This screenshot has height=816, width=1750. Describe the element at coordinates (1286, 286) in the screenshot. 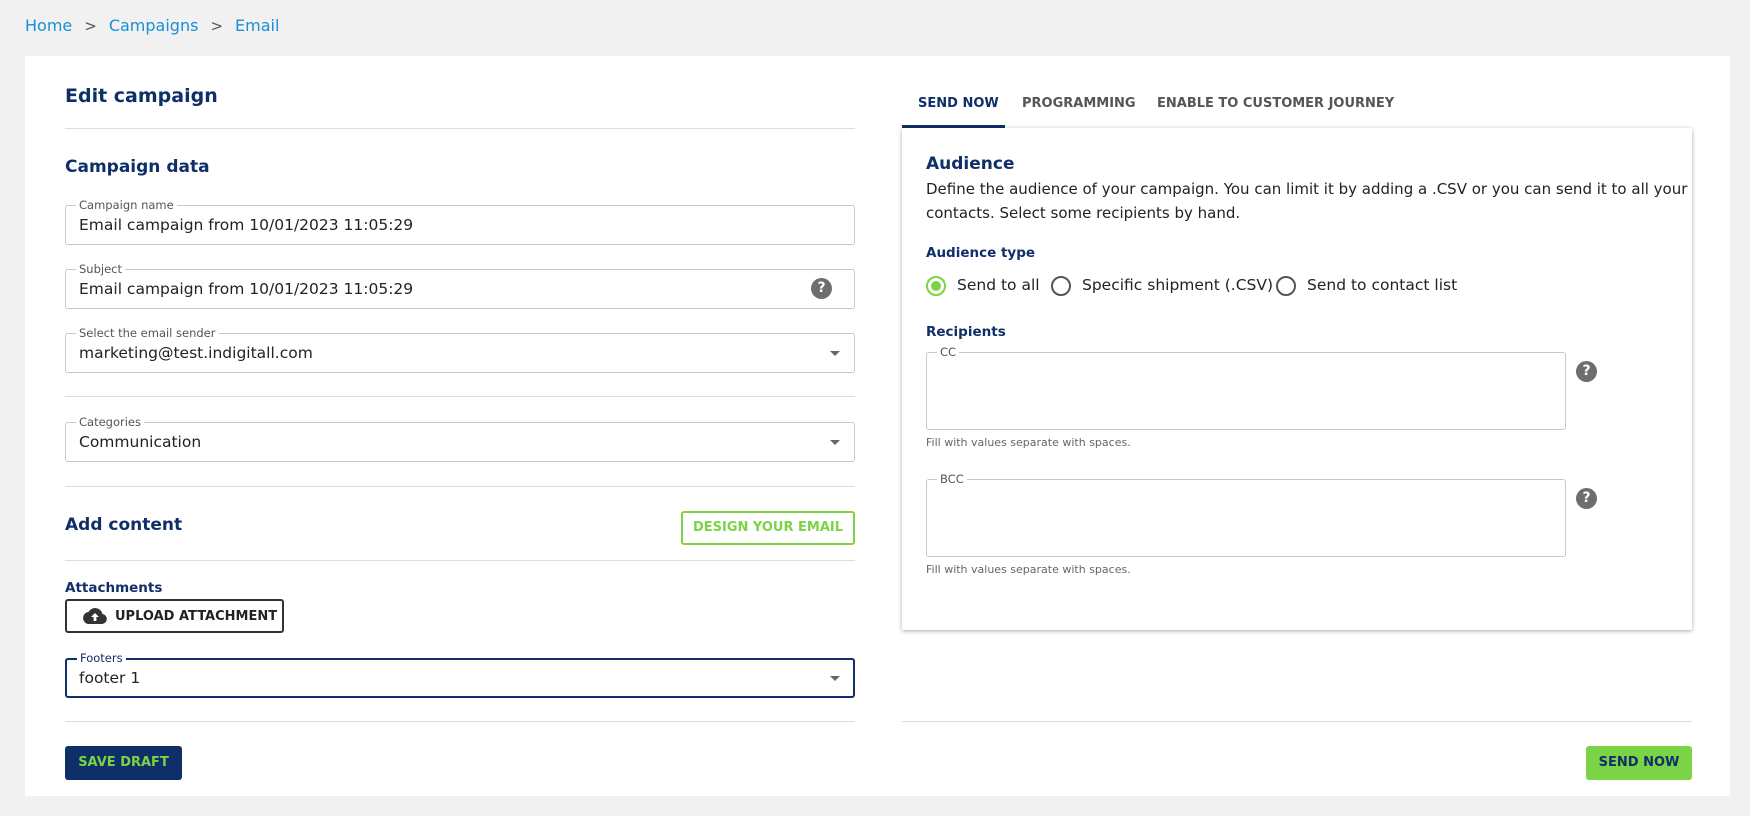

I see `radio-contact-list` at that location.